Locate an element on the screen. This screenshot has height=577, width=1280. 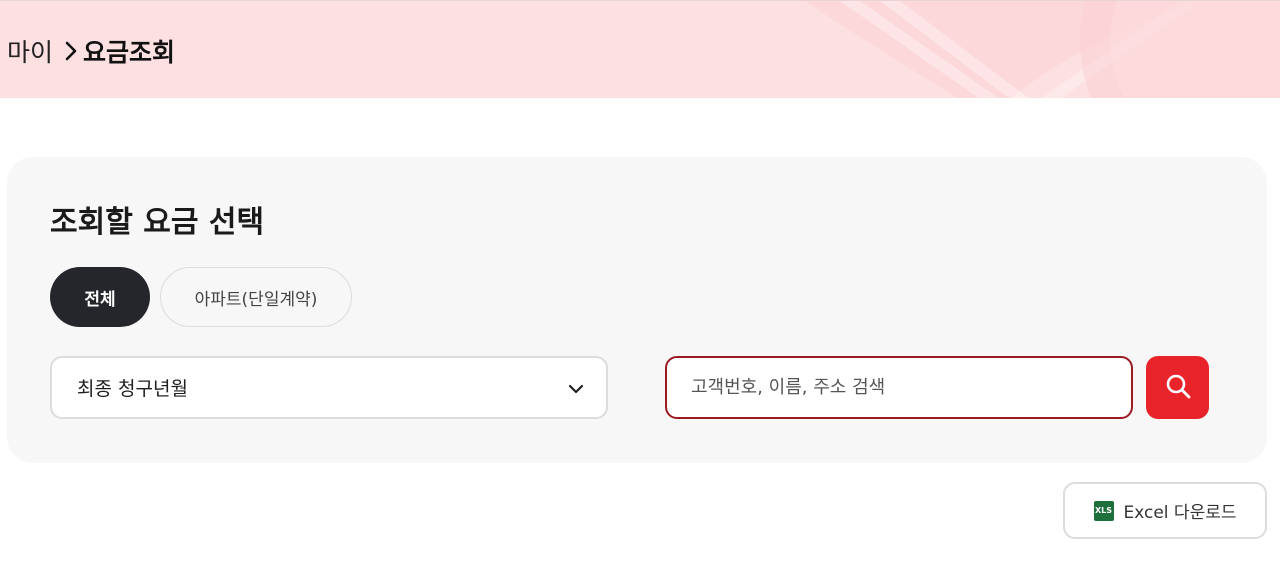
search-input is located at coordinates (899, 387).